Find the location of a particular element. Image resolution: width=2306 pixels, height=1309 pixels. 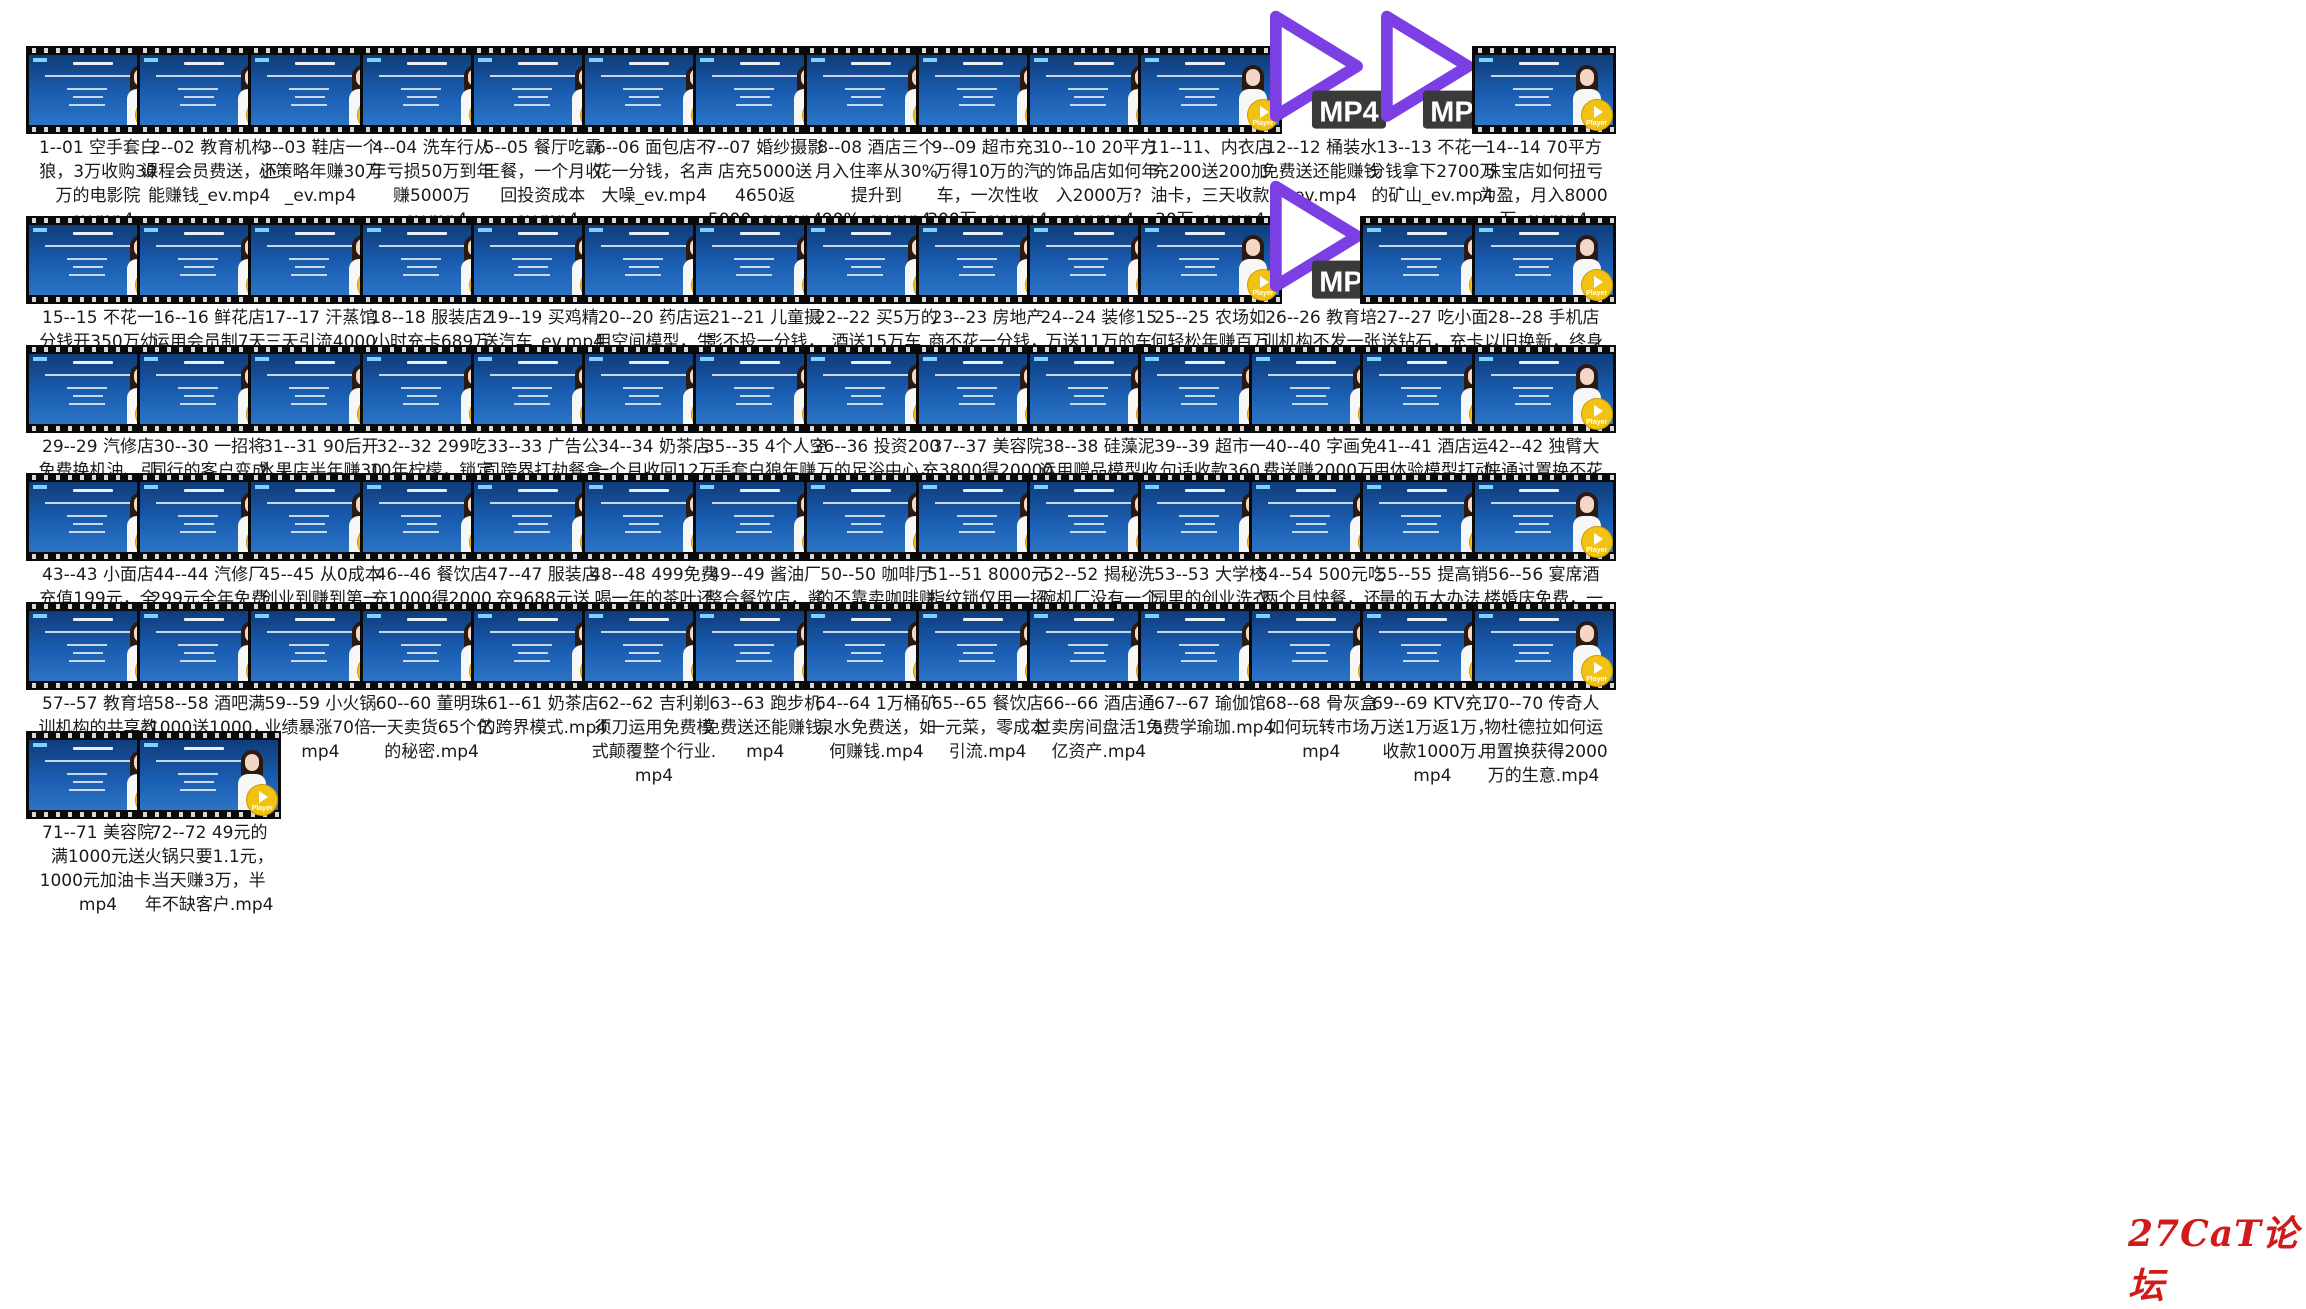

watermark: 27CaT论坛 is located at coordinates (2213, 1260).